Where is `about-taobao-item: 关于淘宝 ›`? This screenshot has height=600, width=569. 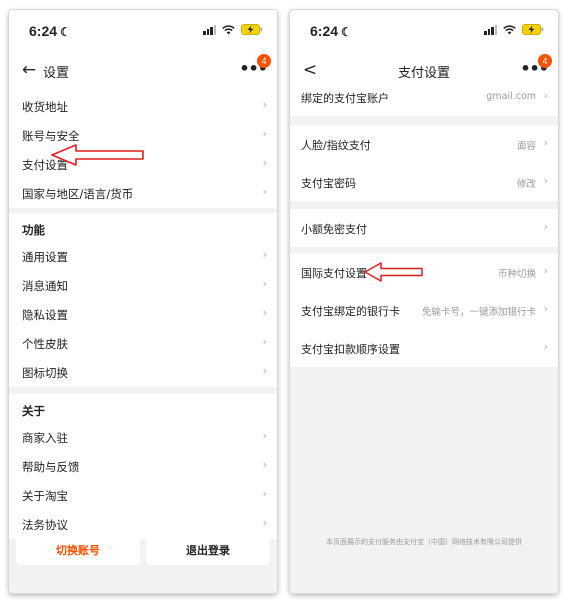
about-taobao-item: 关于淘宝 › is located at coordinates (143, 495).